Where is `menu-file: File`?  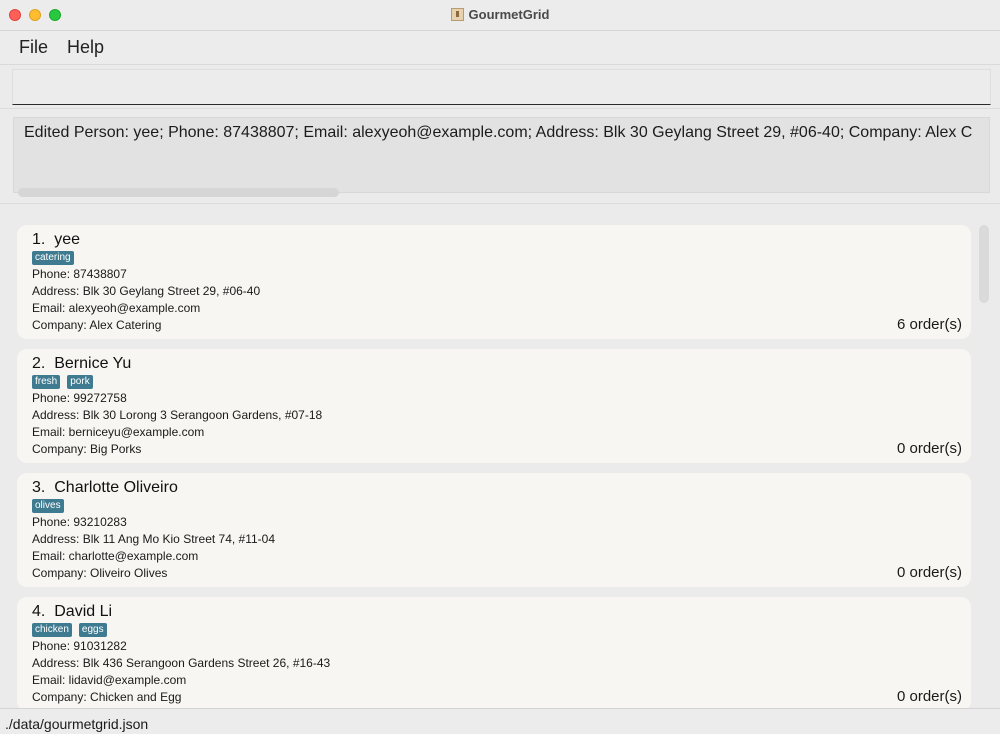
menu-file: File is located at coordinates (33, 47).